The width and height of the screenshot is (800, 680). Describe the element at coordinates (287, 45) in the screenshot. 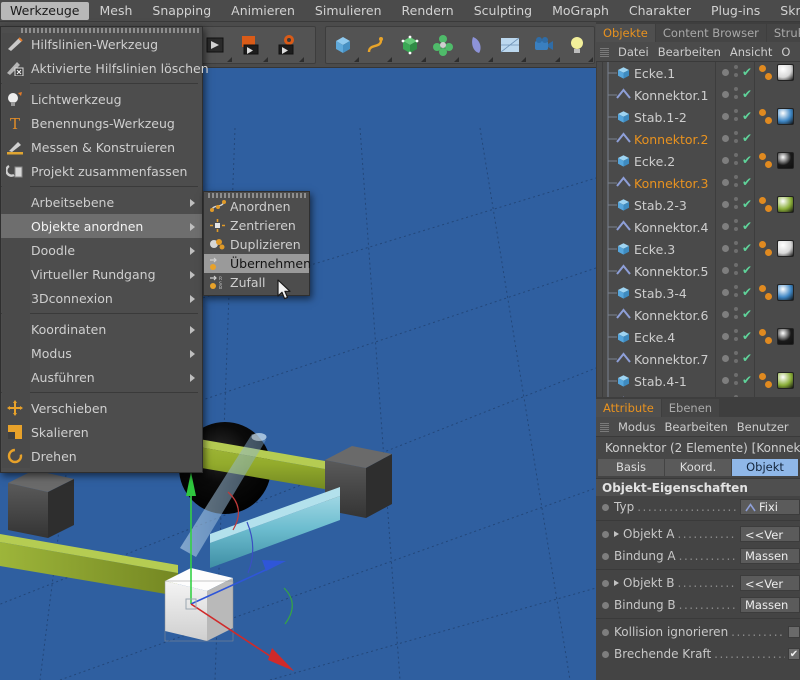

I see `render-settings-icon` at that location.